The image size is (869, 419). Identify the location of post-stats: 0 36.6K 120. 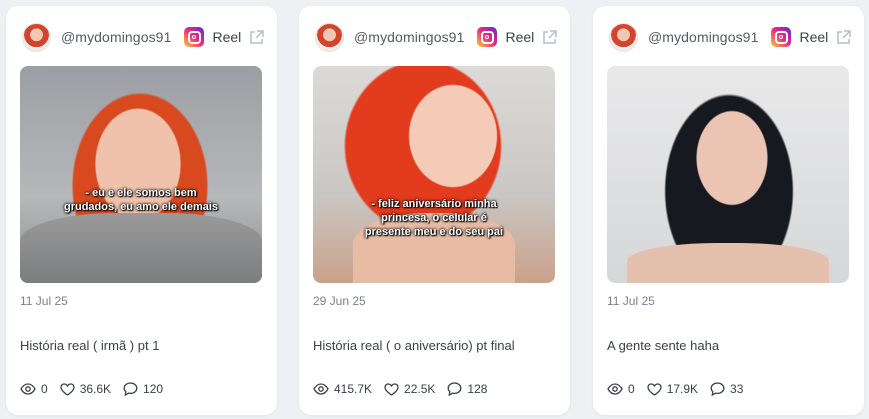
(97, 389).